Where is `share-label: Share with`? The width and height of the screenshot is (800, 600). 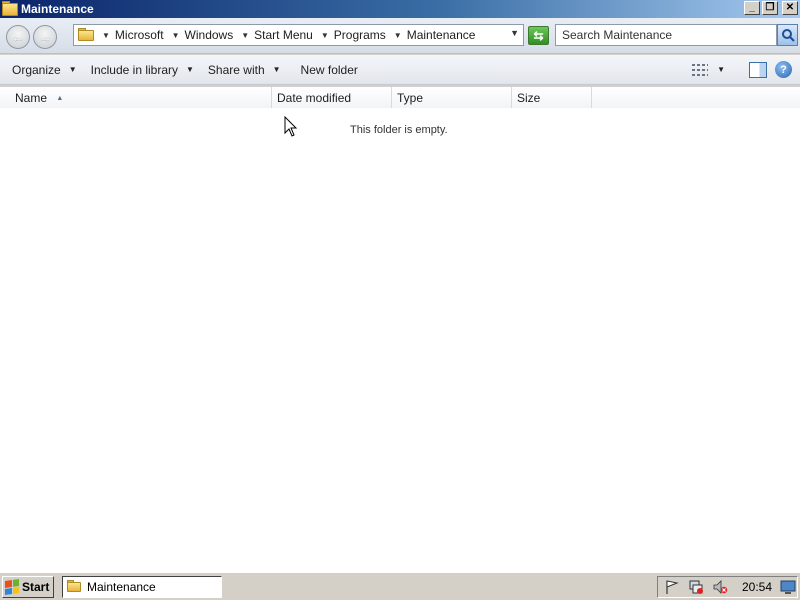
share-label: Share with is located at coordinates (236, 69).